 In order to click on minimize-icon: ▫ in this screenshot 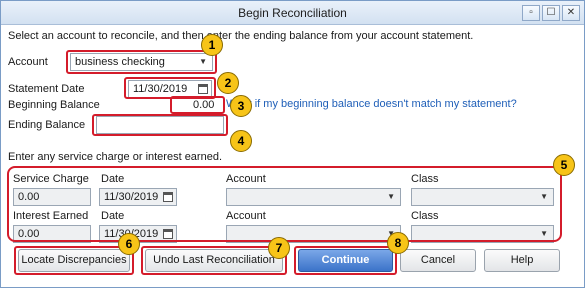, I will do `click(531, 13)`.